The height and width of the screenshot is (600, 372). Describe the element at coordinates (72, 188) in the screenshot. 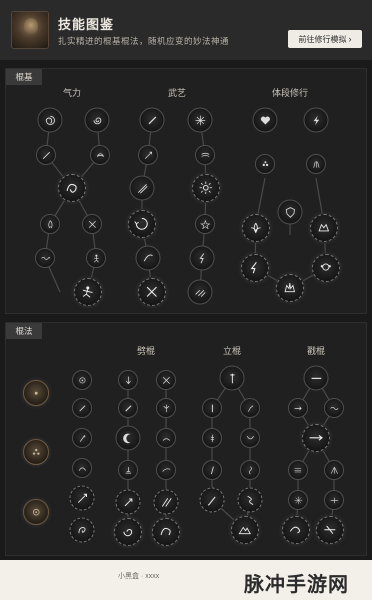

I see `skill-node-qili-core` at that location.